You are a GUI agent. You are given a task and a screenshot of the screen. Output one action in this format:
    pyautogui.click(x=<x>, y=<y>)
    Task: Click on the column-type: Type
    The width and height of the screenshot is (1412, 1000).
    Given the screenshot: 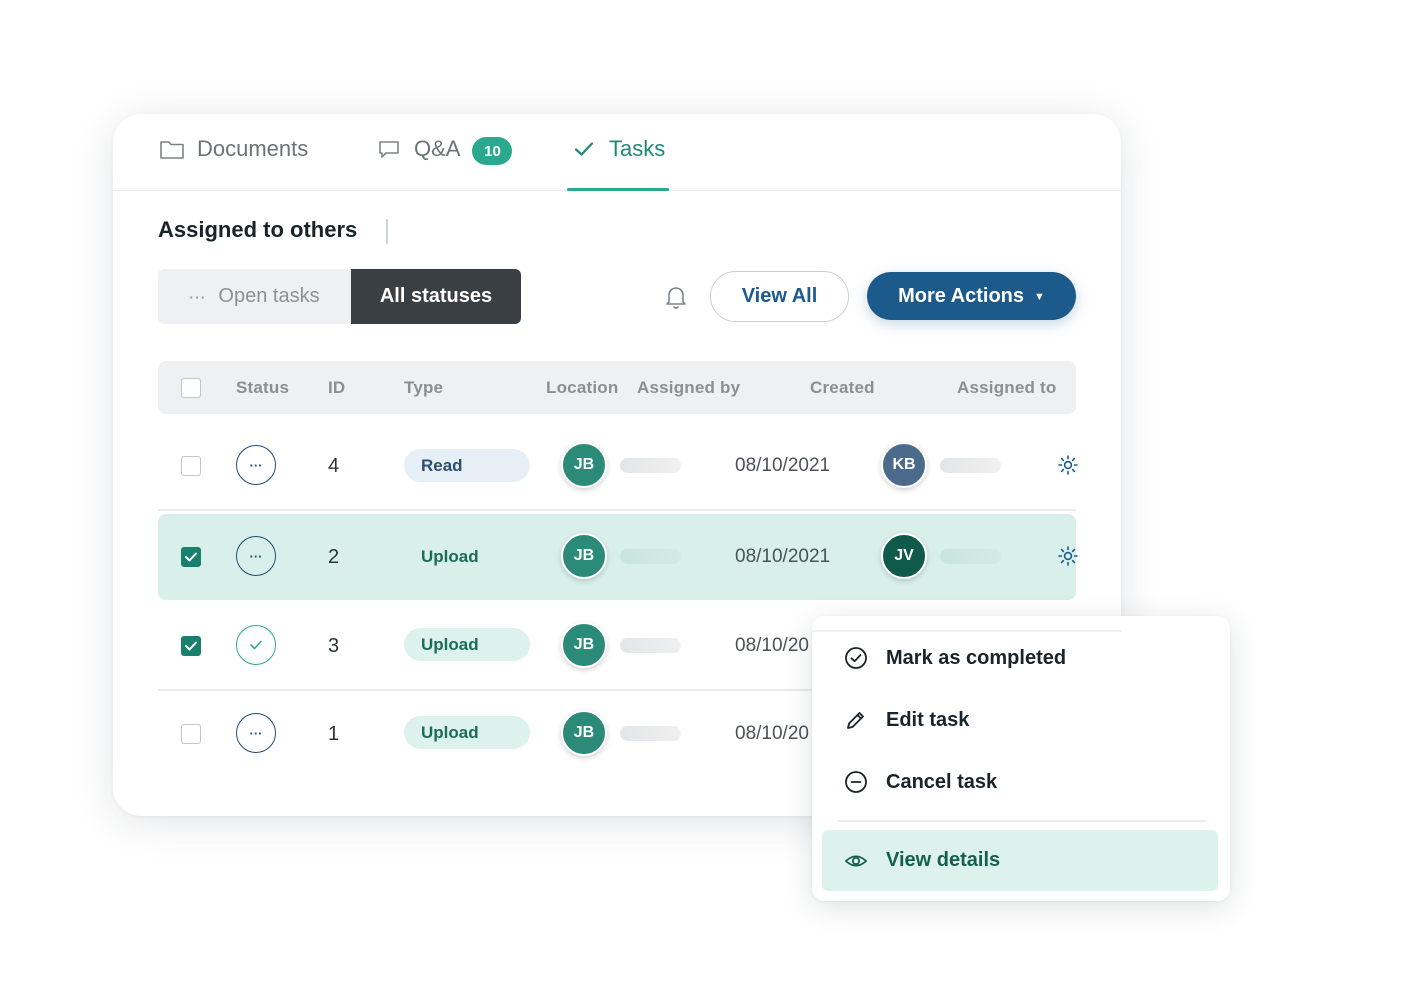 What is the action you would take?
    pyautogui.click(x=423, y=388)
    